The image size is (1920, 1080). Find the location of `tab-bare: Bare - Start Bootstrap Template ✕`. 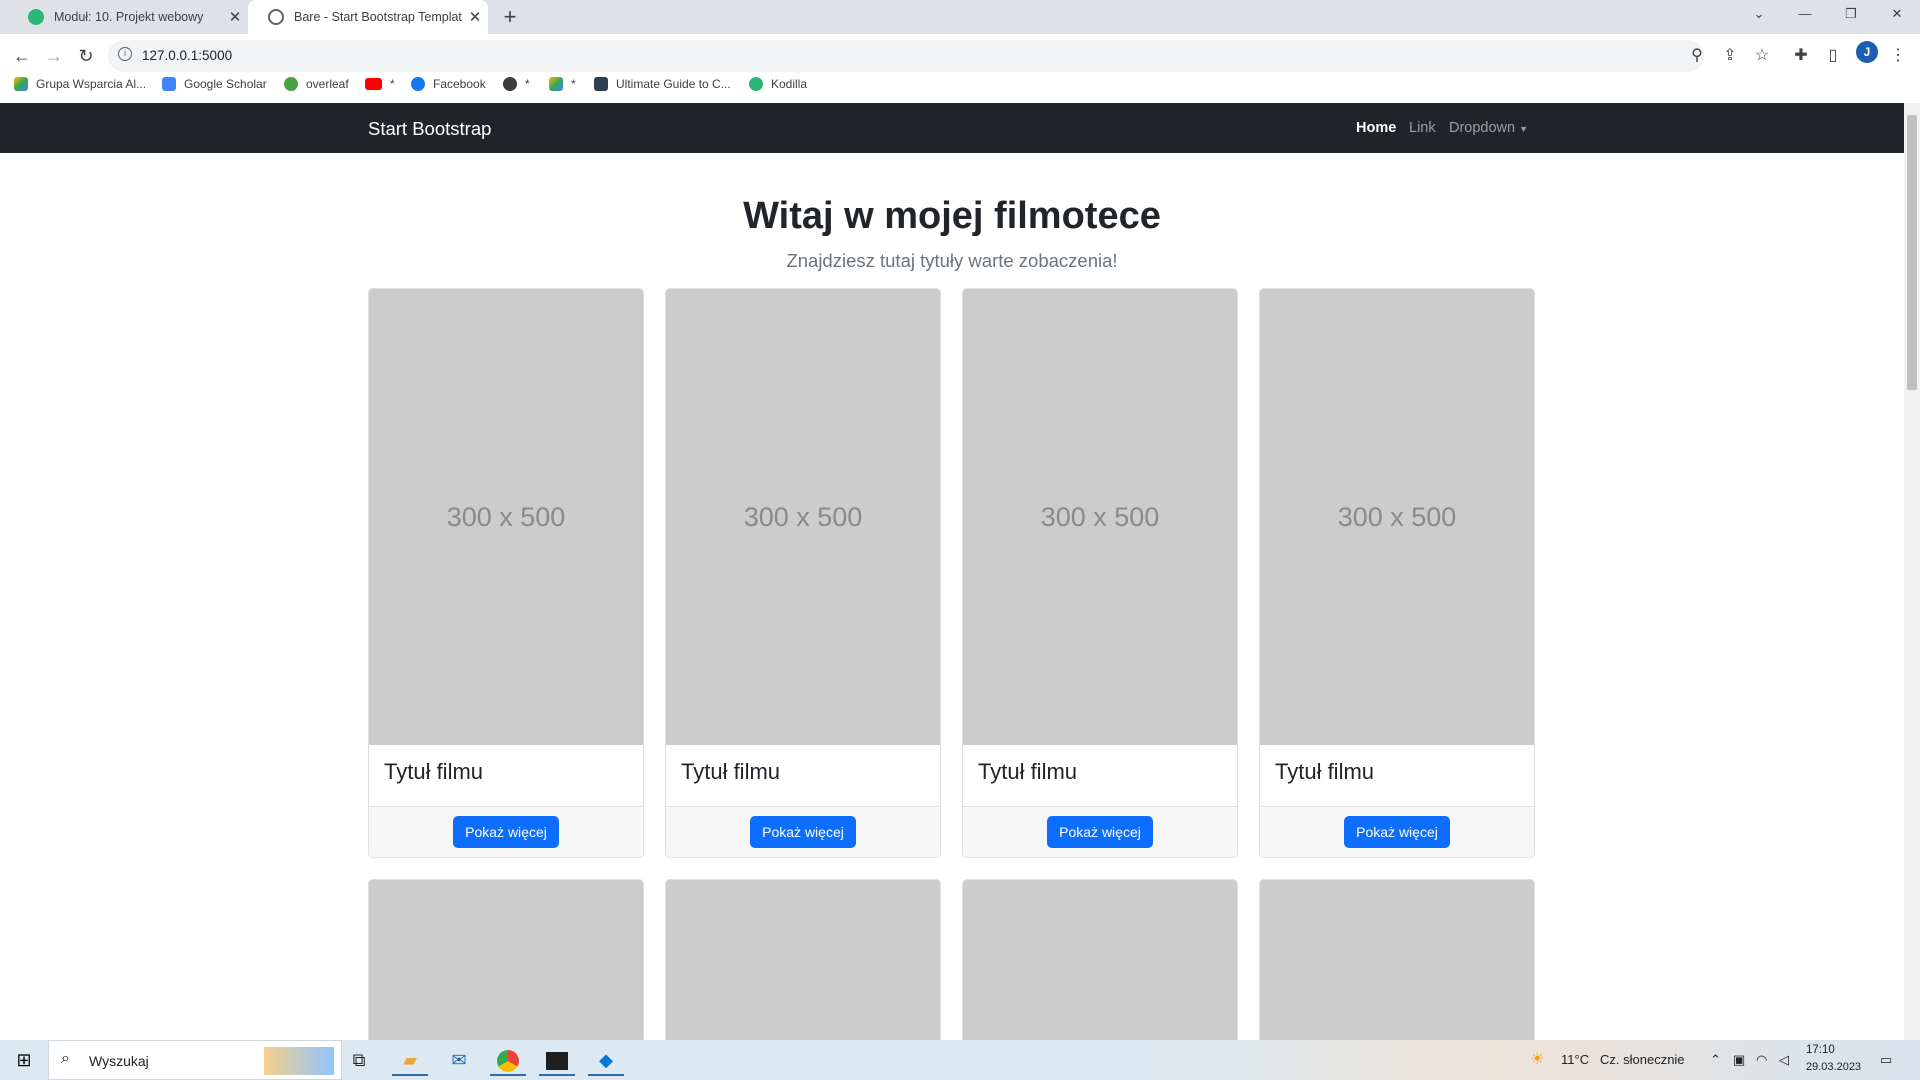

tab-bare: Bare - Start Bootstrap Template ✕ is located at coordinates (368, 17).